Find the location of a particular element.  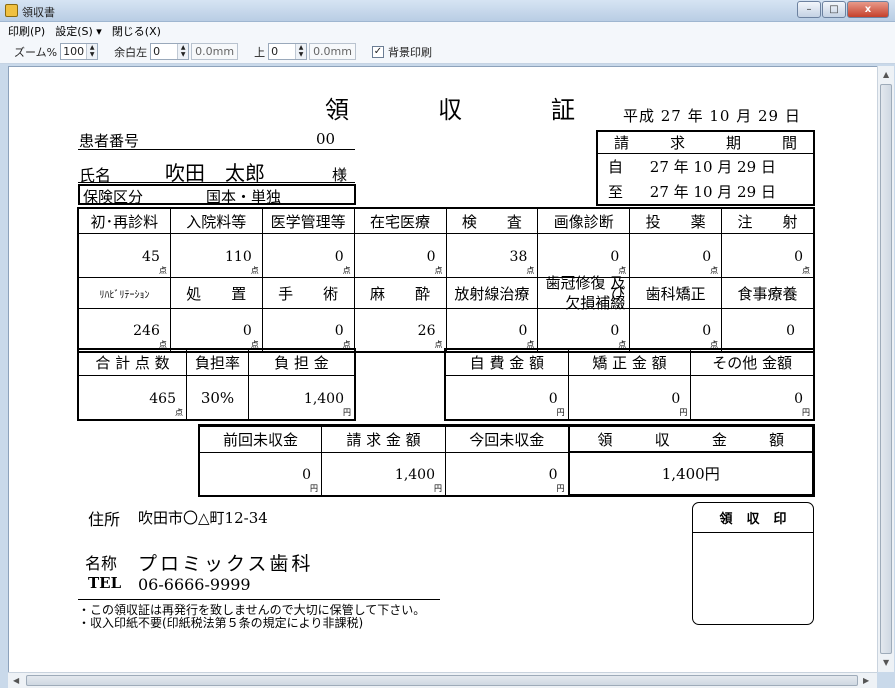

self-pay-header: 自 費 金 額 is located at coordinates (507, 362).